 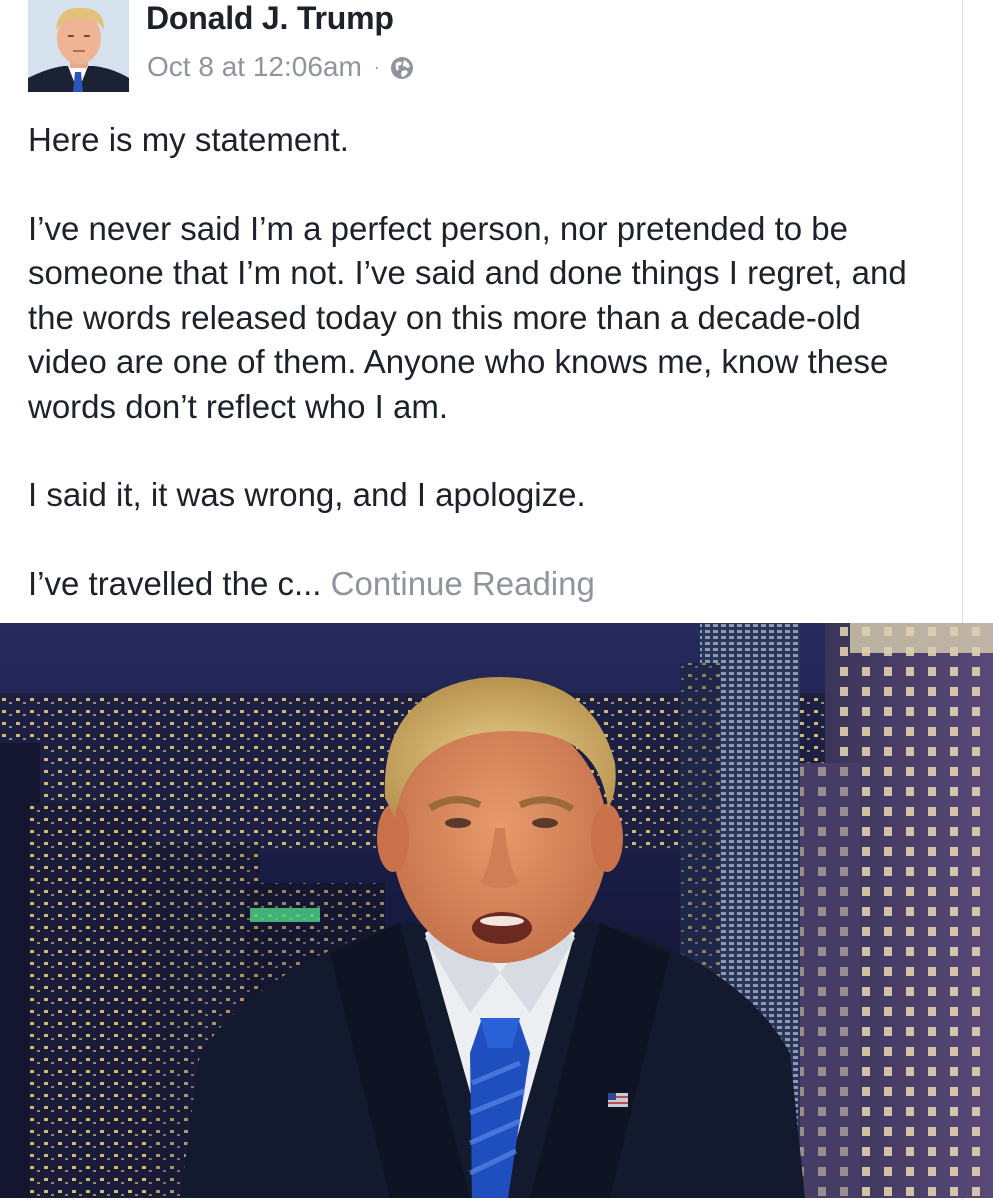 I want to click on post-timestamp: Oct 8 at 12:06am, so click(x=254, y=67).